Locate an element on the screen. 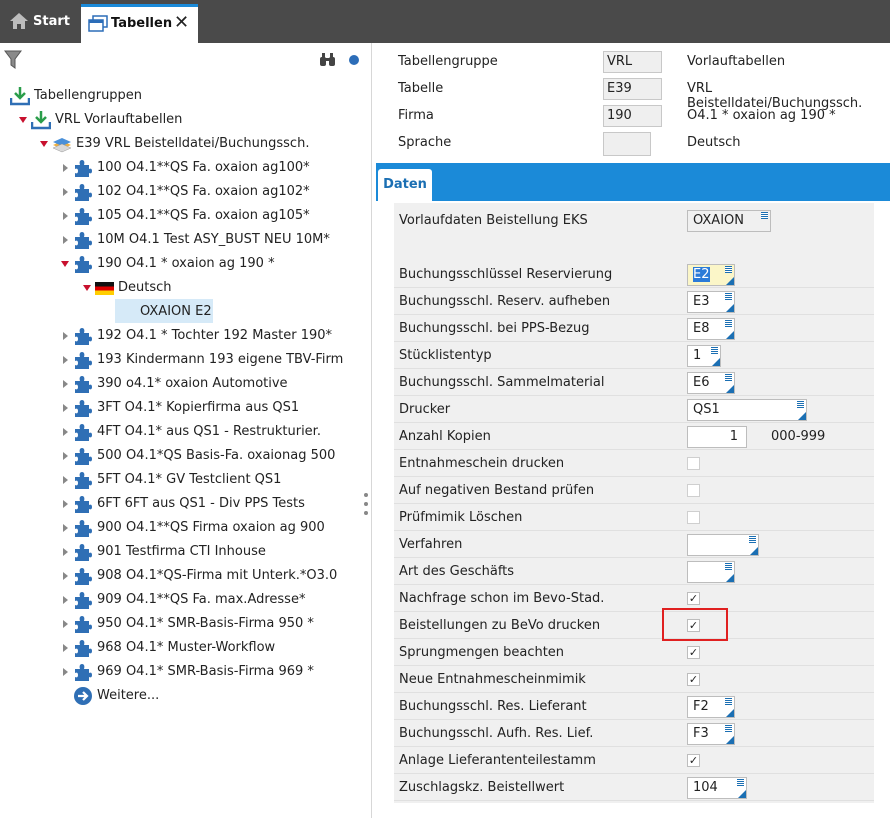  form-row: Buchungsschl. bei PPS-Bezug E8 is located at coordinates (634, 328).